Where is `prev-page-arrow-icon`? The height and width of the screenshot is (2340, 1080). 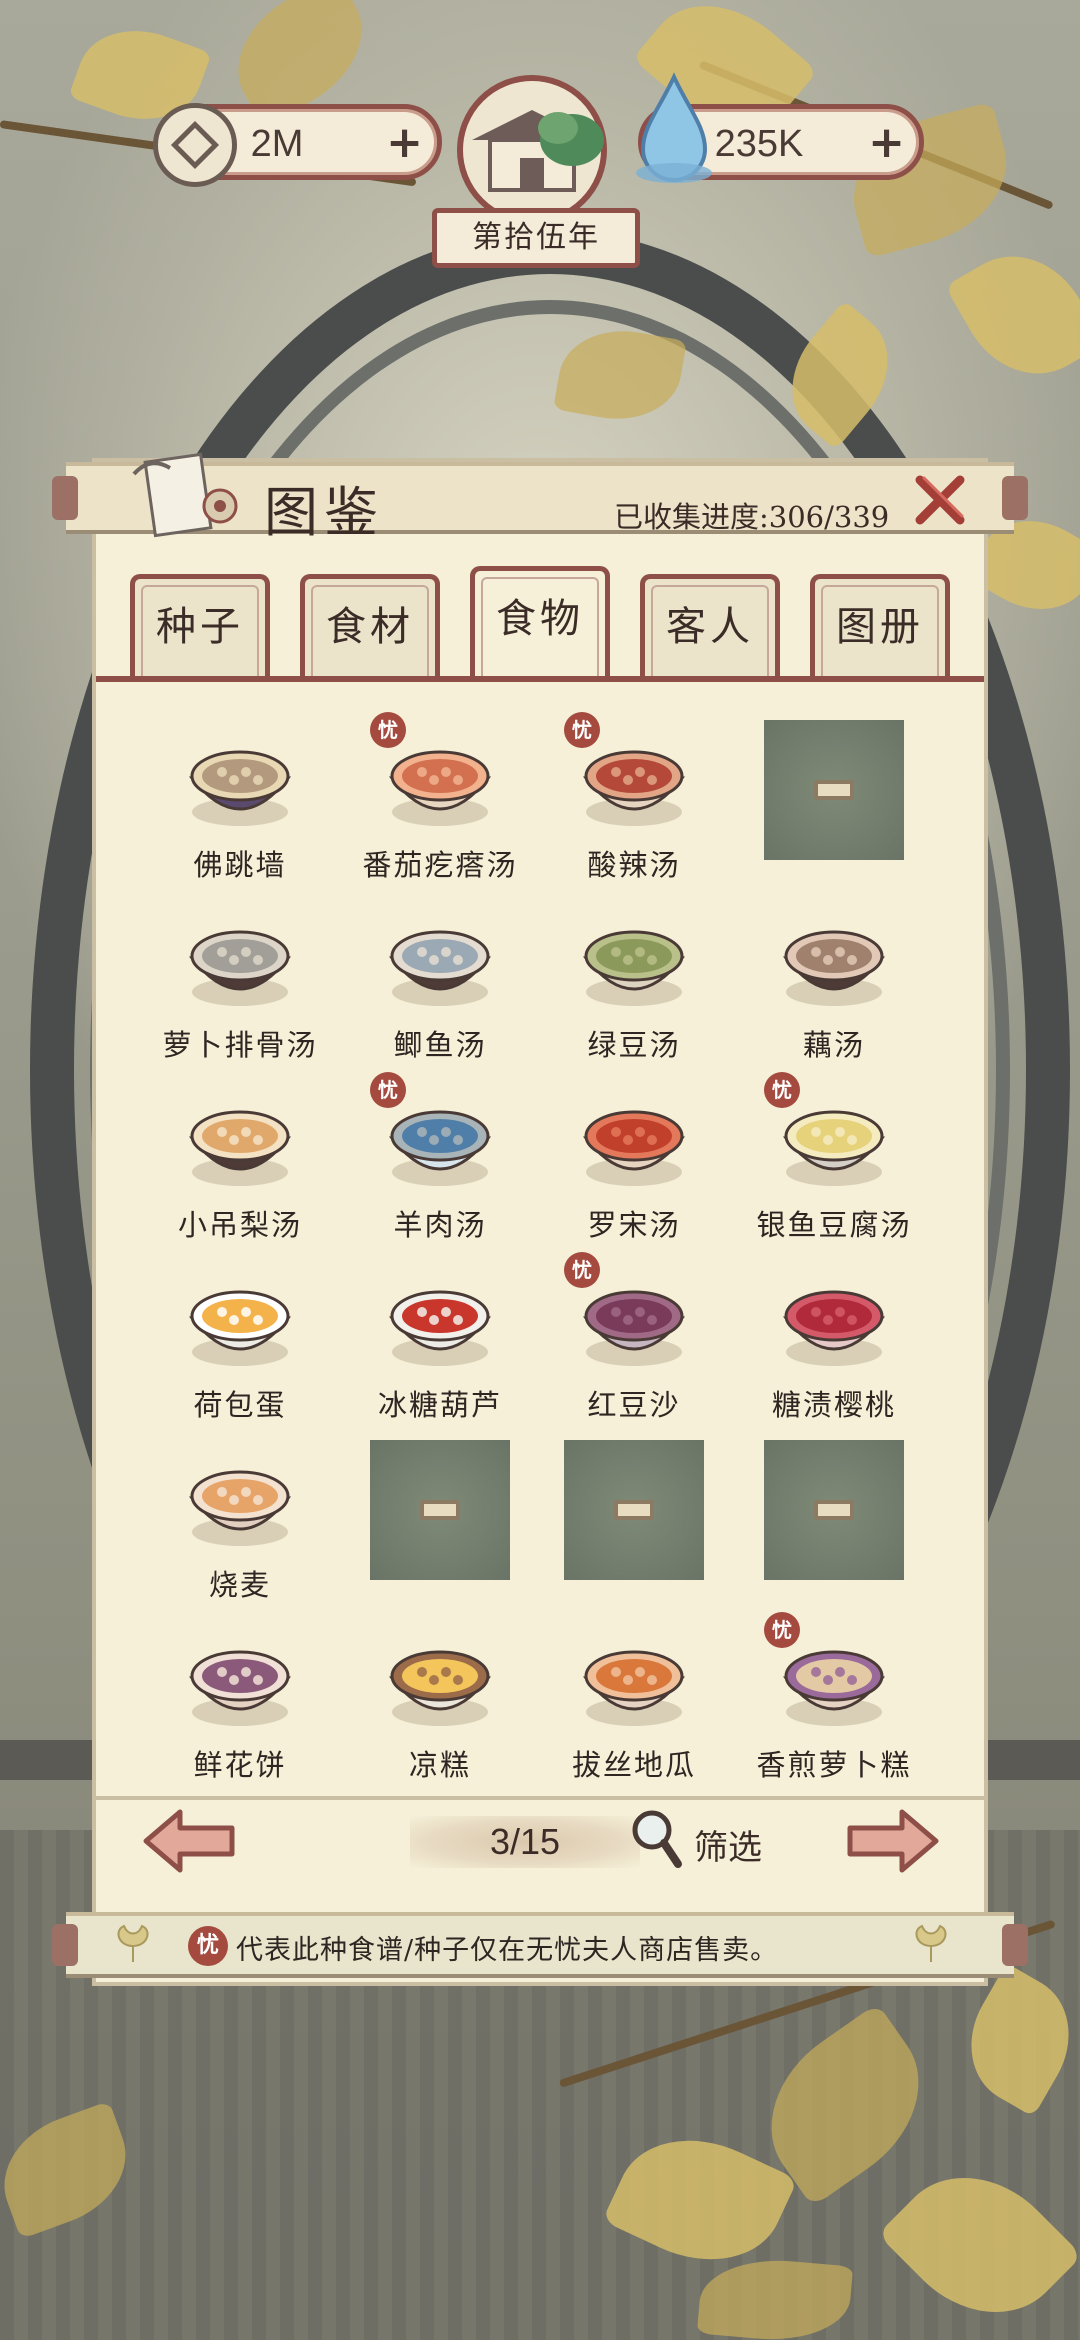
prev-page-arrow-icon is located at coordinates (190, 1841).